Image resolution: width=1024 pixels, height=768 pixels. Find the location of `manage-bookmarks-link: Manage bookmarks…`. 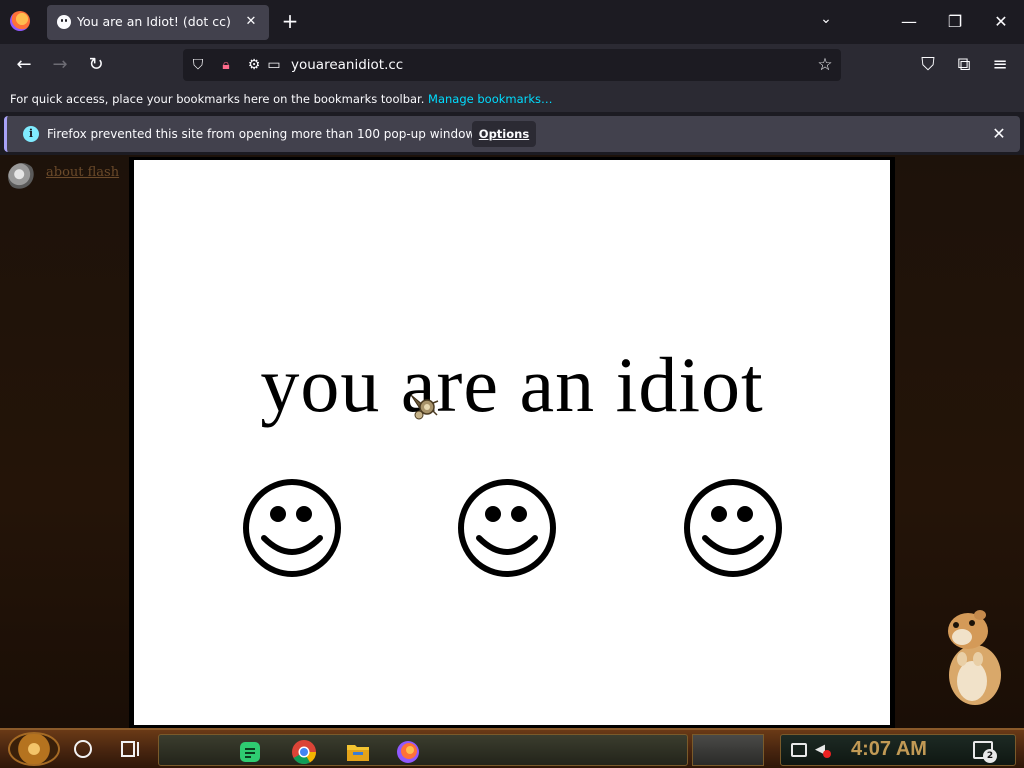

manage-bookmarks-link: Manage bookmarks… is located at coordinates (490, 99).